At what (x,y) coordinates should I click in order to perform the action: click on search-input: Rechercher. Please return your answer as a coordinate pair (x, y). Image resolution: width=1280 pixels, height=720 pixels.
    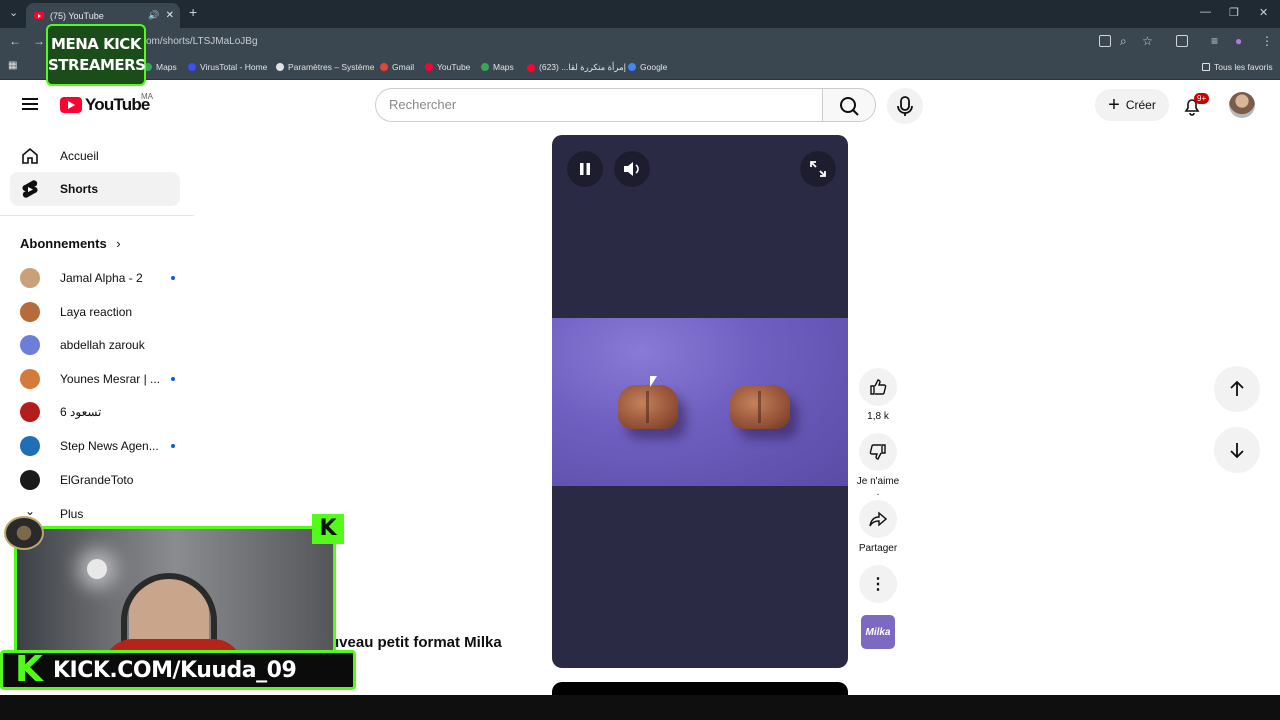
    Looking at the image, I should click on (599, 105).